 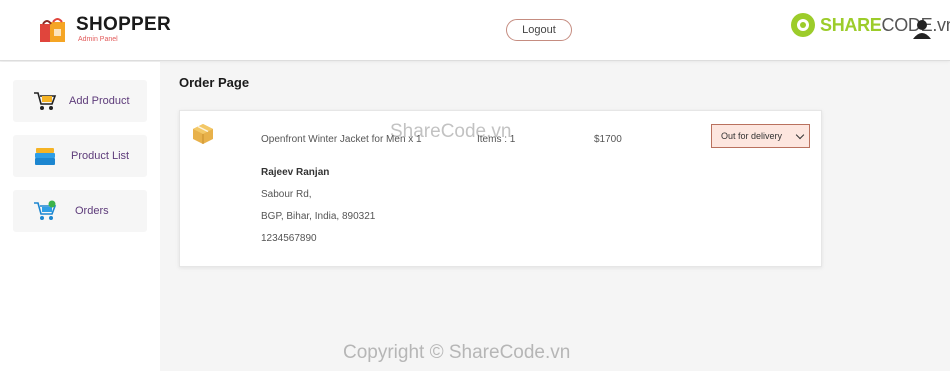 I want to click on chevron-down-icon, so click(x=800, y=135).